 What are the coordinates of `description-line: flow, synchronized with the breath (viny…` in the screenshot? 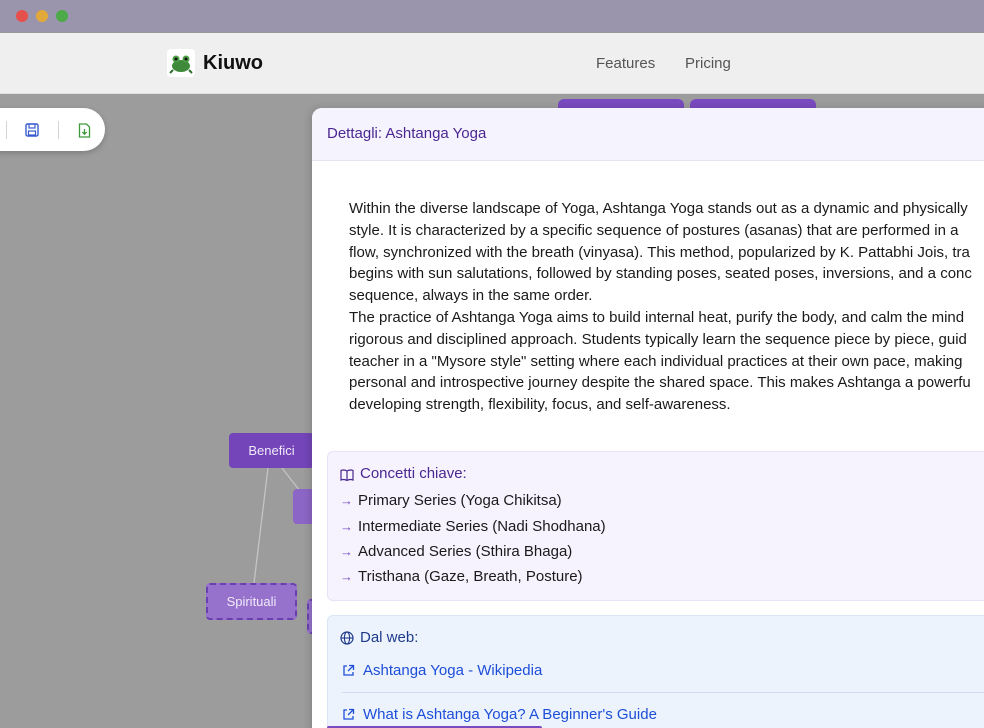 It's located at (659, 252).